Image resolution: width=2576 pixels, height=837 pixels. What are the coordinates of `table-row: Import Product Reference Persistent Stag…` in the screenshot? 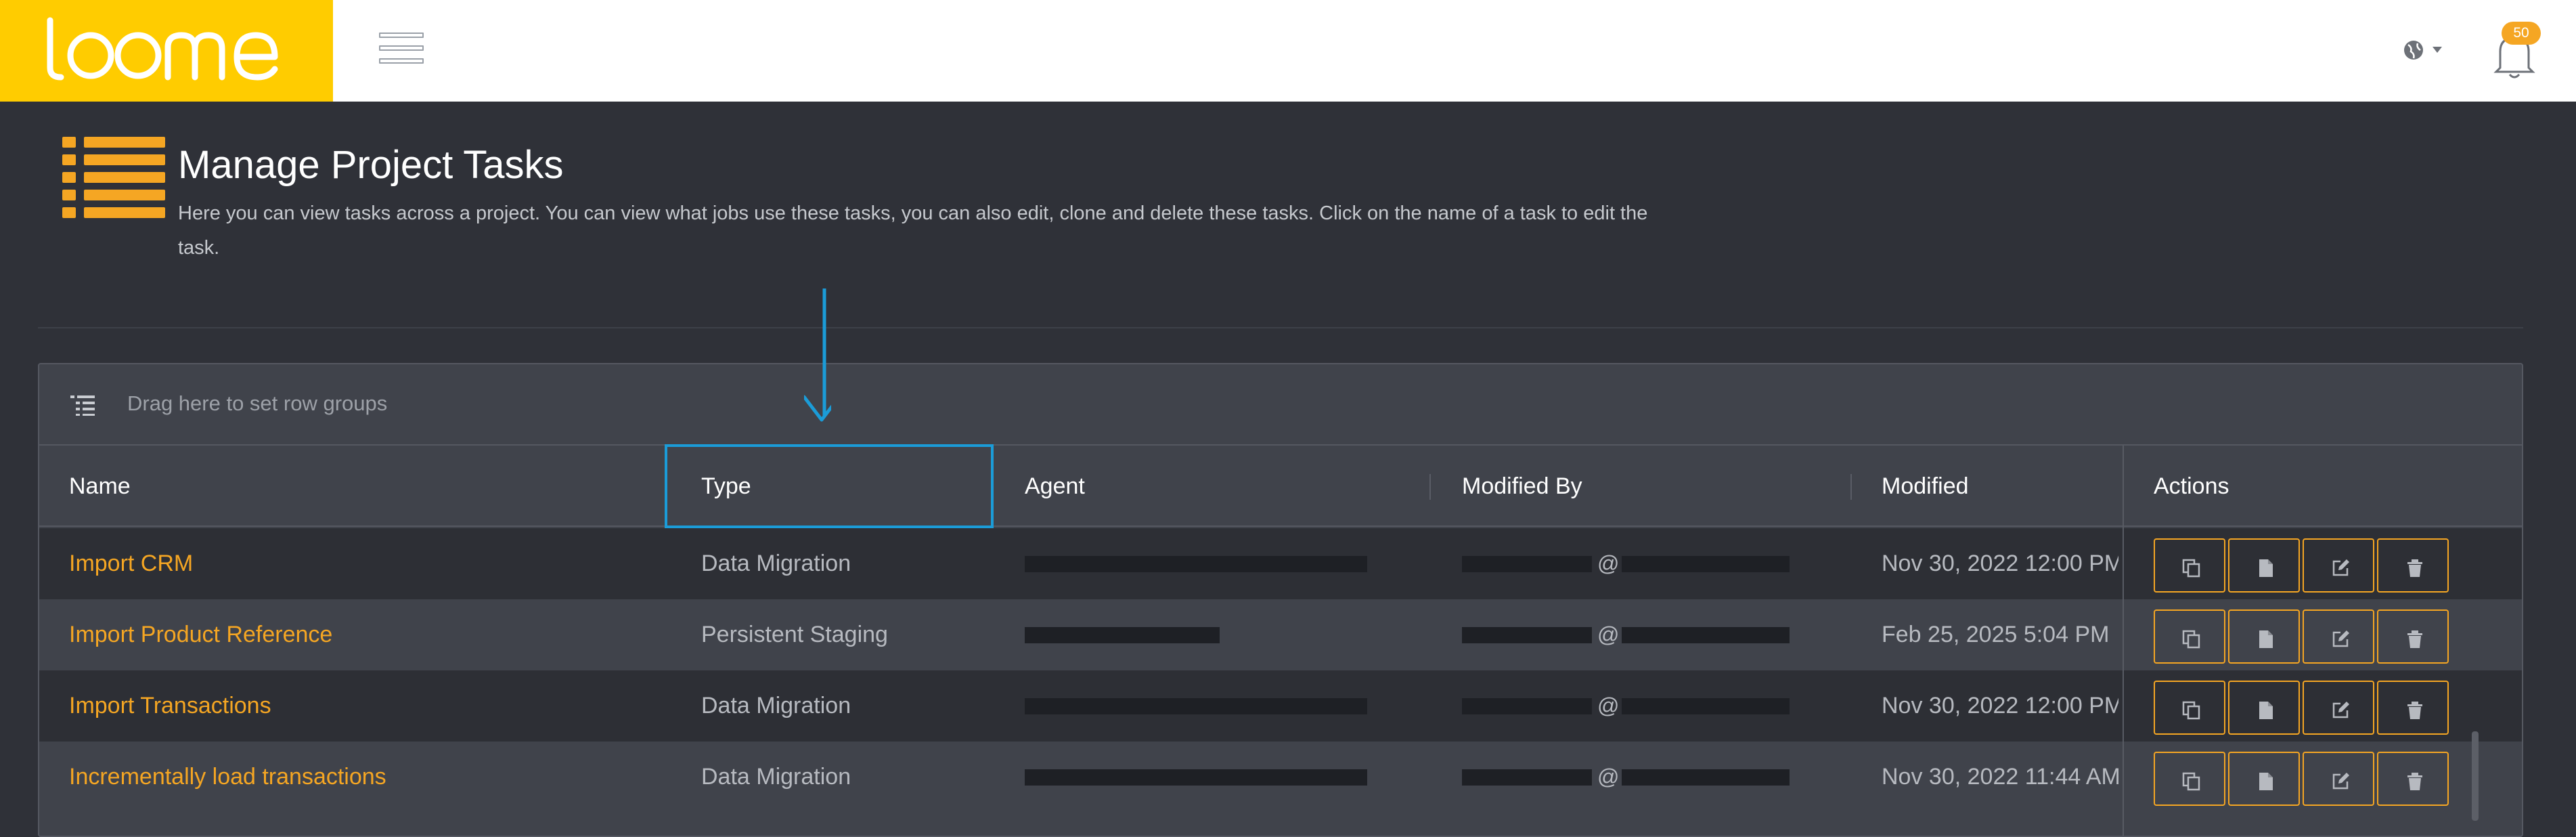 It's located at (1280, 634).